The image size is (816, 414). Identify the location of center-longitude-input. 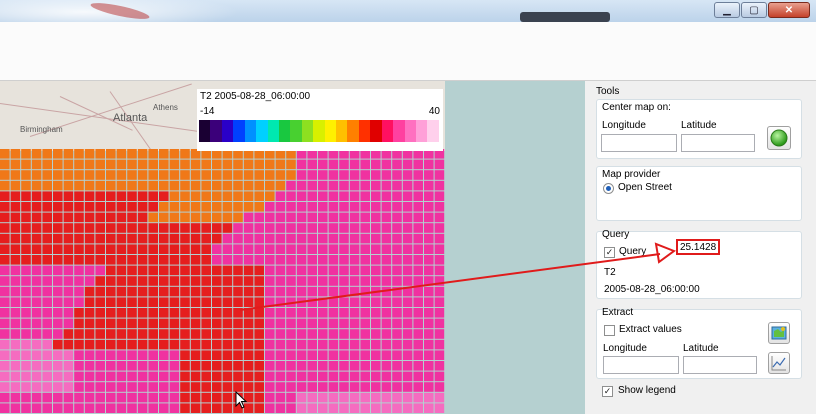
(639, 143).